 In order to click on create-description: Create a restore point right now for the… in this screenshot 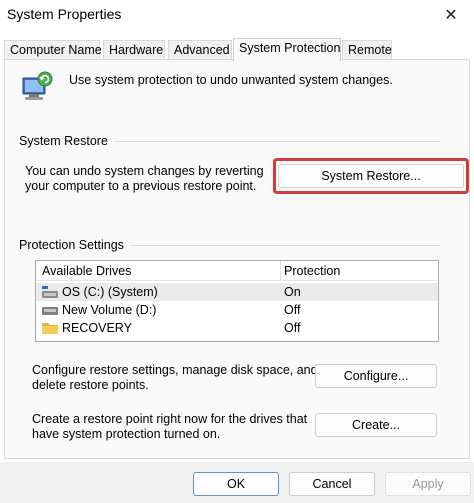, I will do `click(170, 426)`.